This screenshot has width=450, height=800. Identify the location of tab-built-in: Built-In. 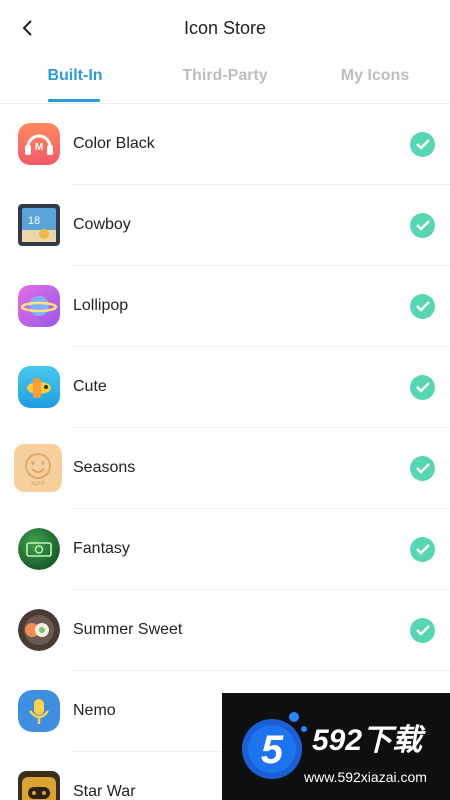
(75, 76).